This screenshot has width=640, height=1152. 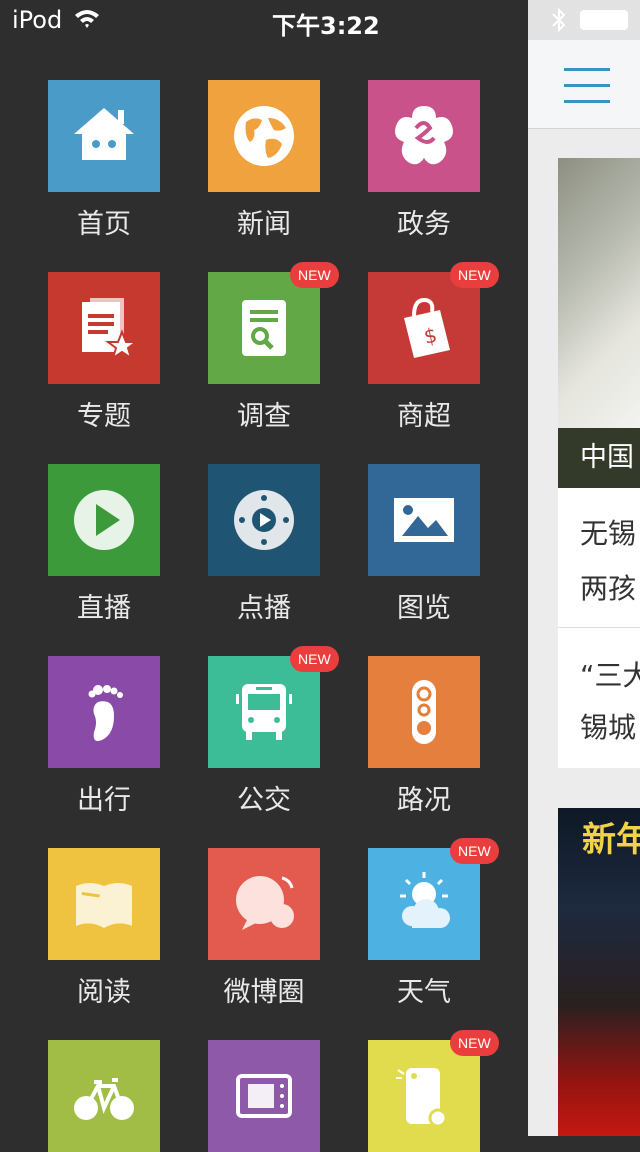 What do you see at coordinates (611, 840) in the screenshot?
I see `banner-text: 新年` at bounding box center [611, 840].